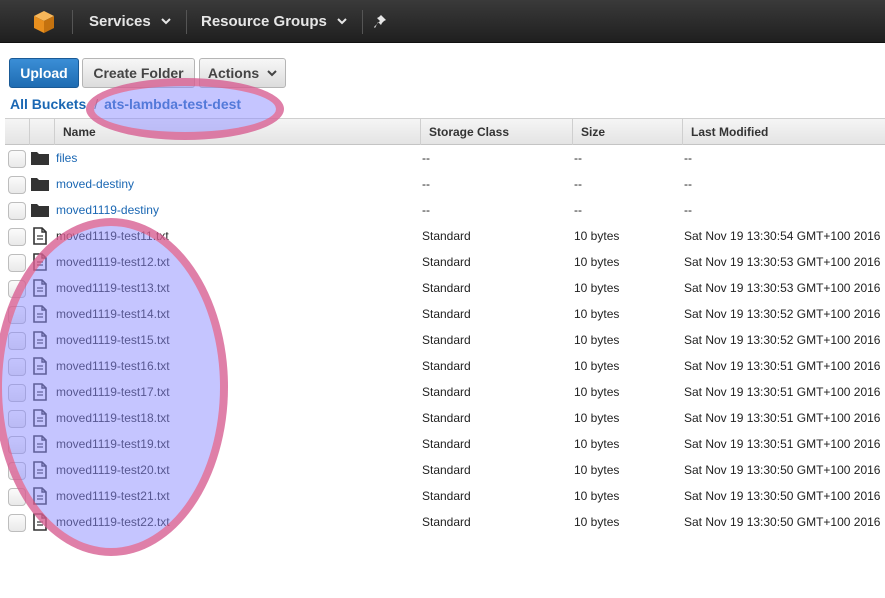 The image size is (885, 598). What do you see at coordinates (113, 496) in the screenshot?
I see `row-name: moved1119-test21.txt` at bounding box center [113, 496].